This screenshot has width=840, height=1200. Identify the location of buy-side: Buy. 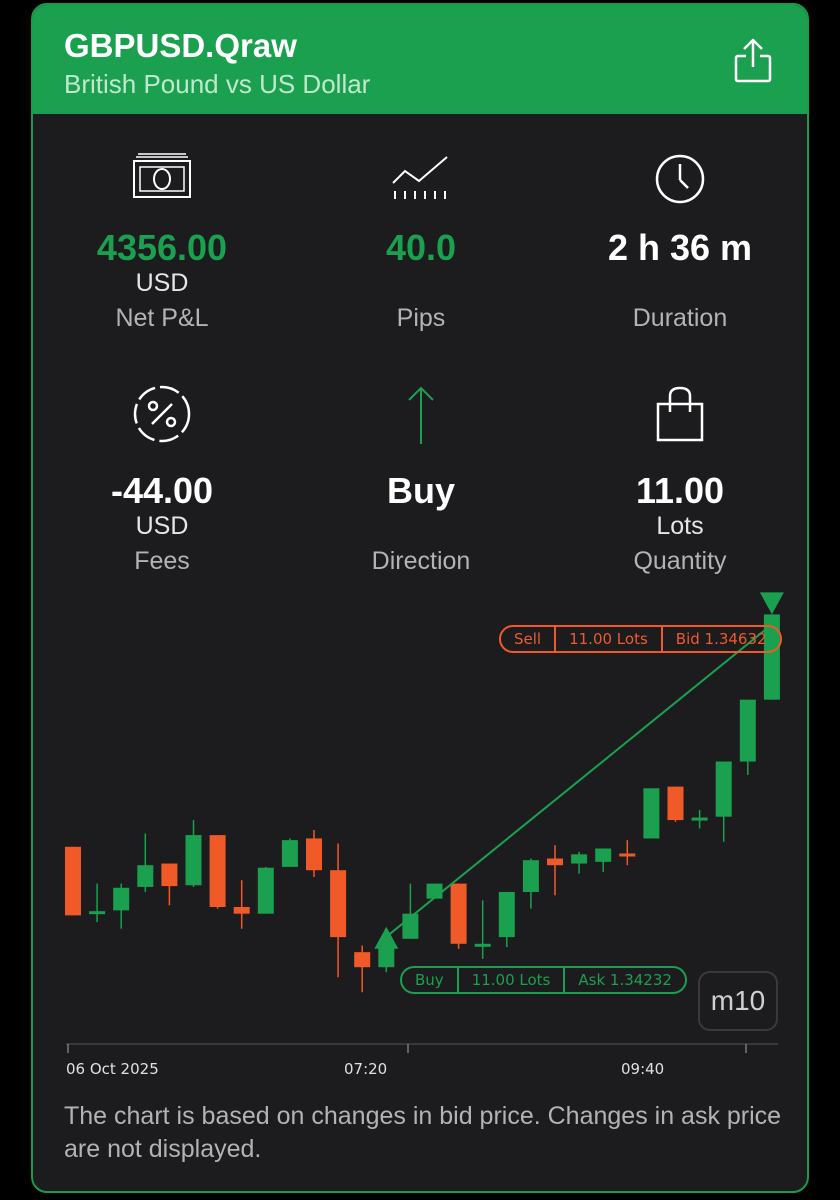
(429, 980).